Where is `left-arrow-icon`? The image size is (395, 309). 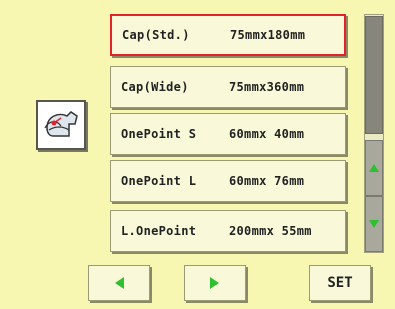
left-arrow-icon is located at coordinates (119, 283).